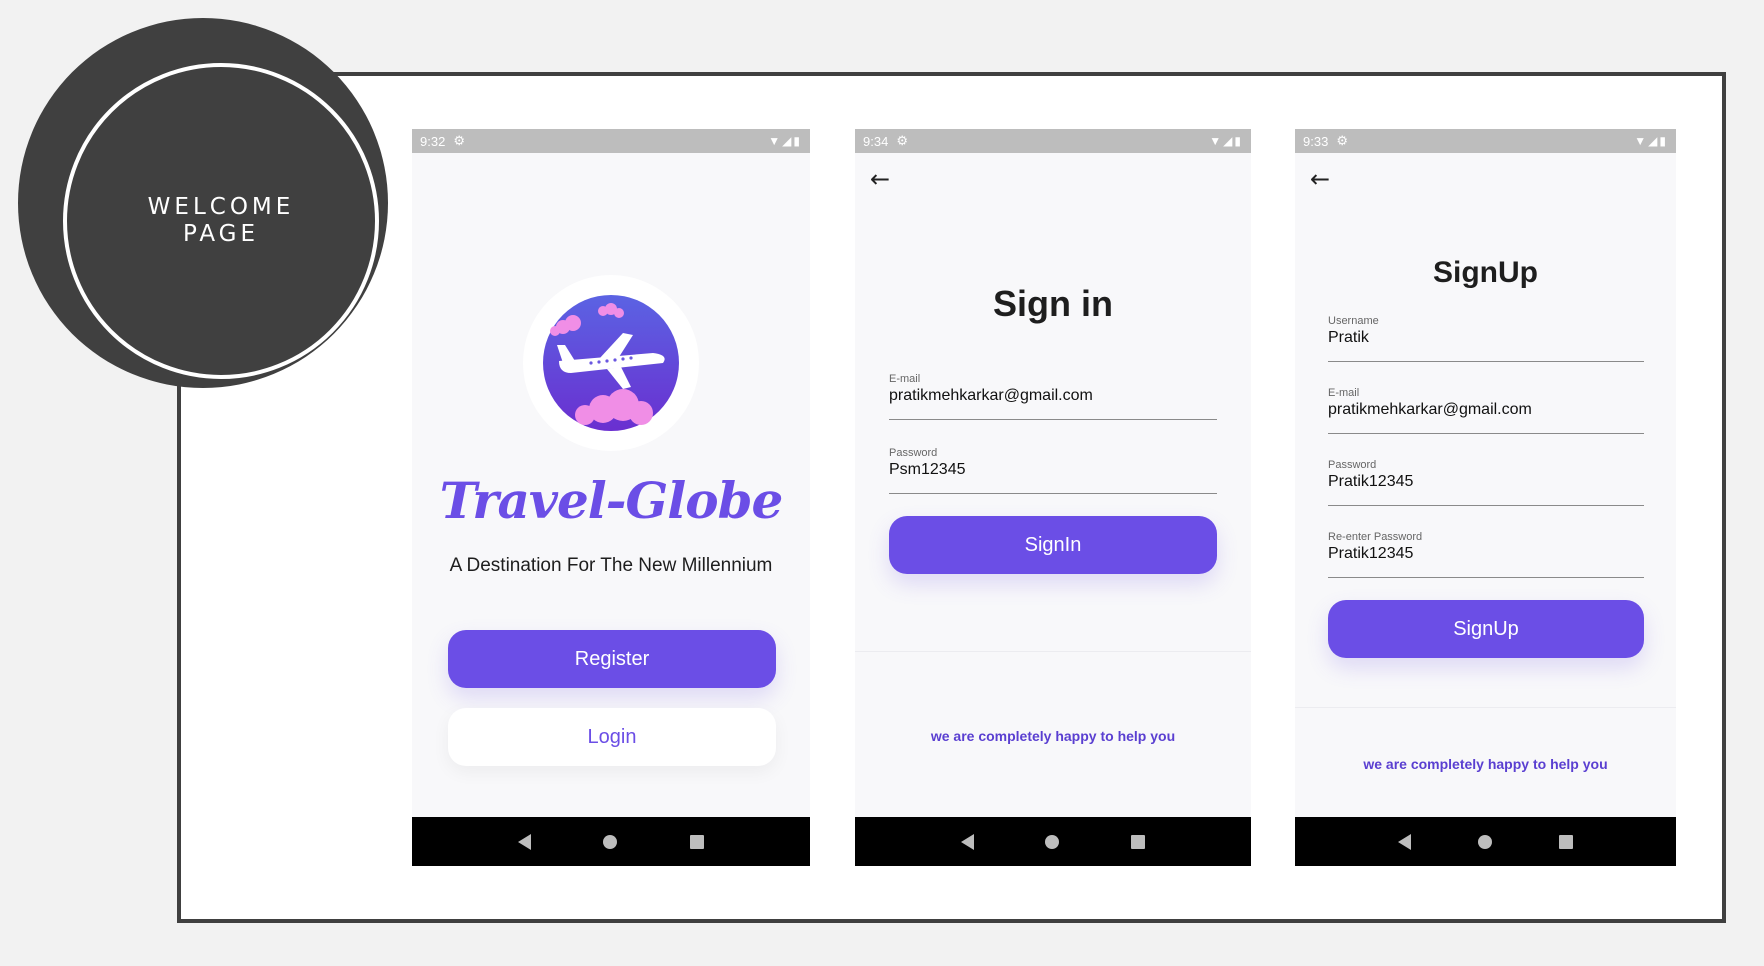  Describe the element at coordinates (1486, 629) in the screenshot. I see `signup-button: SignUp` at that location.